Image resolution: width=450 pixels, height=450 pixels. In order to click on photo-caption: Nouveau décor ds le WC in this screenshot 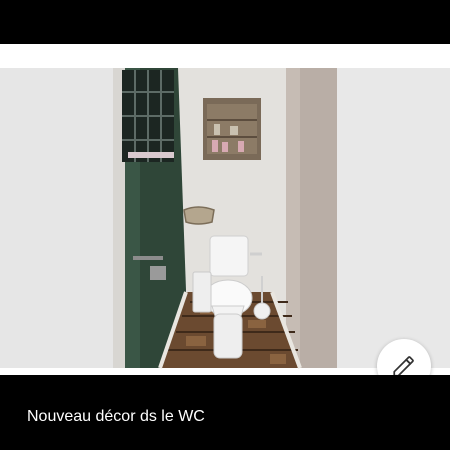, I will do `click(116, 416)`.